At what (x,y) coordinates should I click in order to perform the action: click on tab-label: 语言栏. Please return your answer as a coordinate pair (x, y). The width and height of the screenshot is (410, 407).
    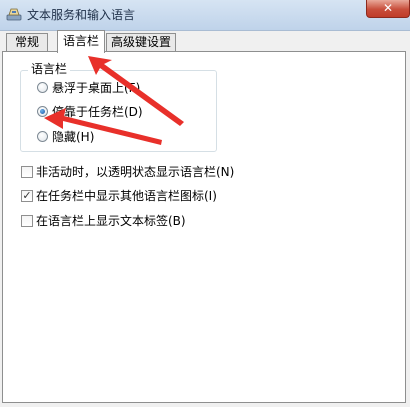
    Looking at the image, I should click on (80, 41).